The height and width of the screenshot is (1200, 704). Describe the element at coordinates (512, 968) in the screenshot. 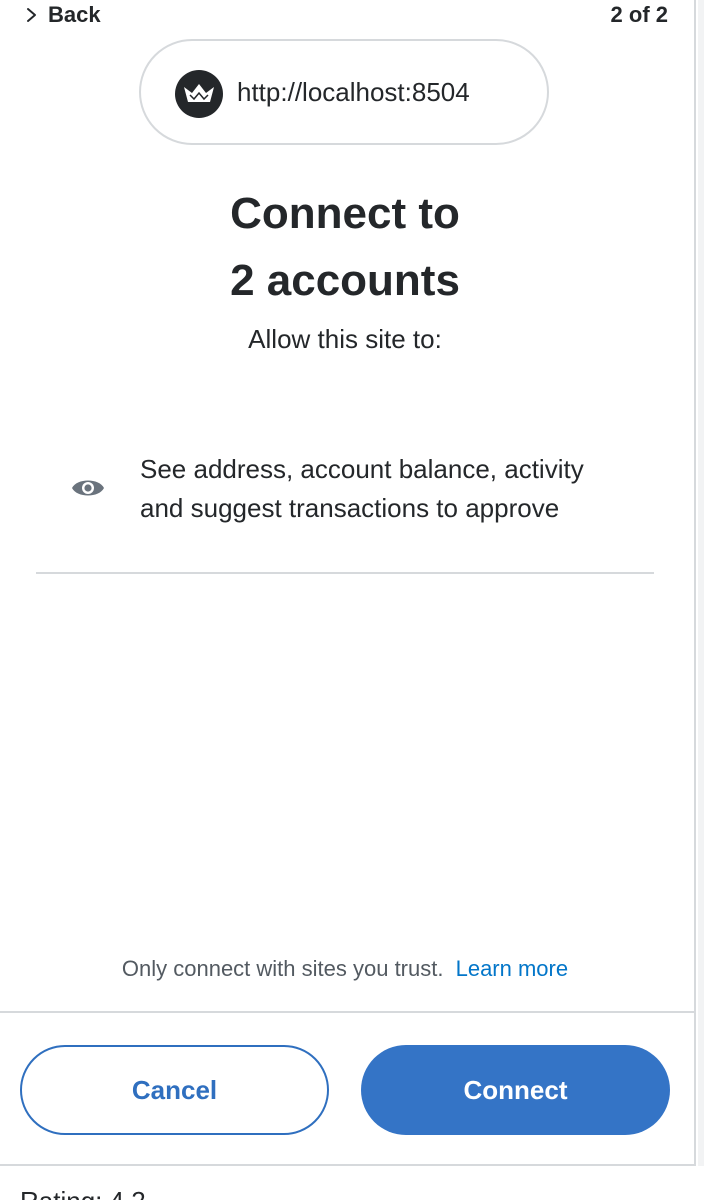

I see `learn-more-link: Learn more` at that location.